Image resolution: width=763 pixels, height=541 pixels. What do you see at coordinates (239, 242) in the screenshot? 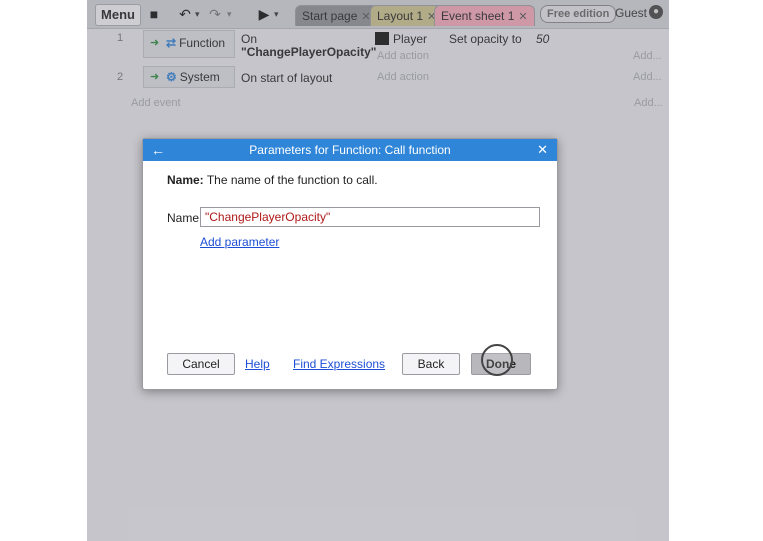
I see `add-parameter-link: Add parameter` at bounding box center [239, 242].